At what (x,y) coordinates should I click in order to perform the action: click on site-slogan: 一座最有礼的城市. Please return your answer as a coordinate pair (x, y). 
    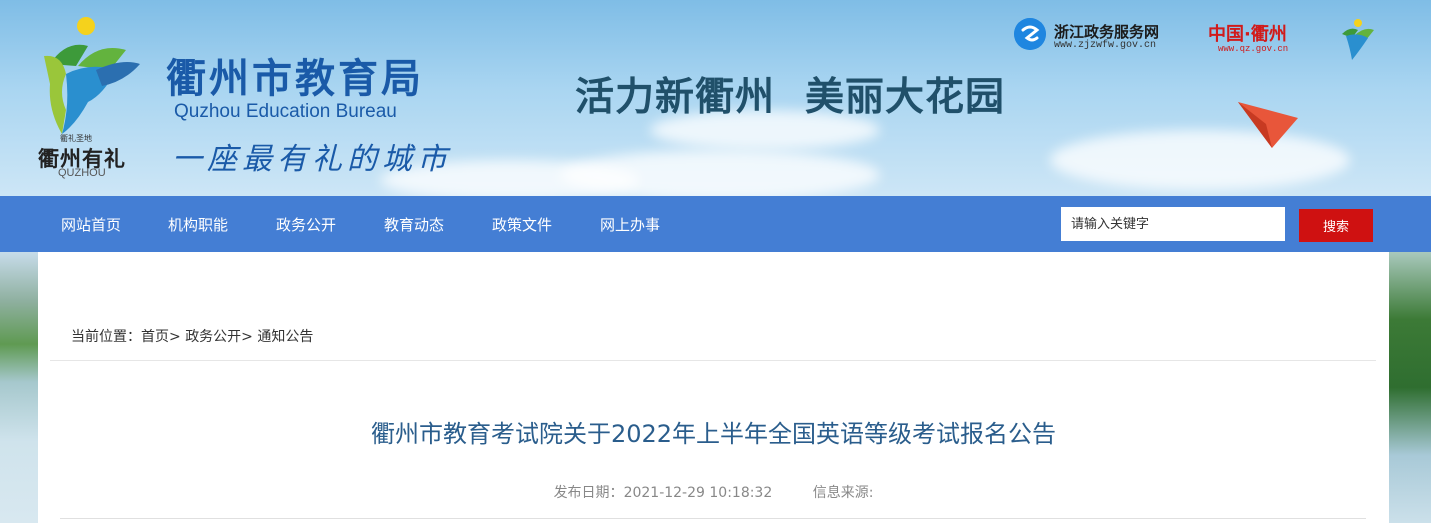
    Looking at the image, I should click on (312, 159).